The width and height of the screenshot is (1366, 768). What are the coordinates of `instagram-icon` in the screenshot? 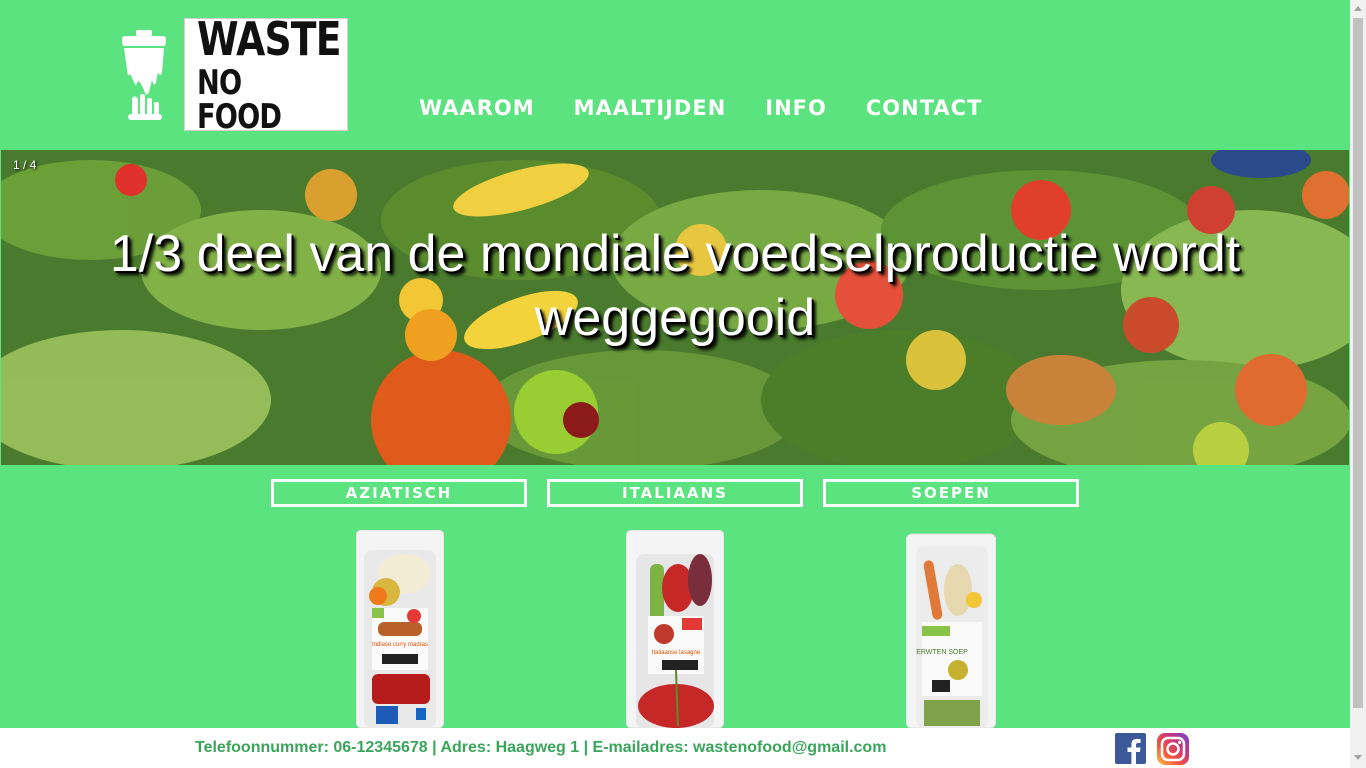 It's located at (1173, 749).